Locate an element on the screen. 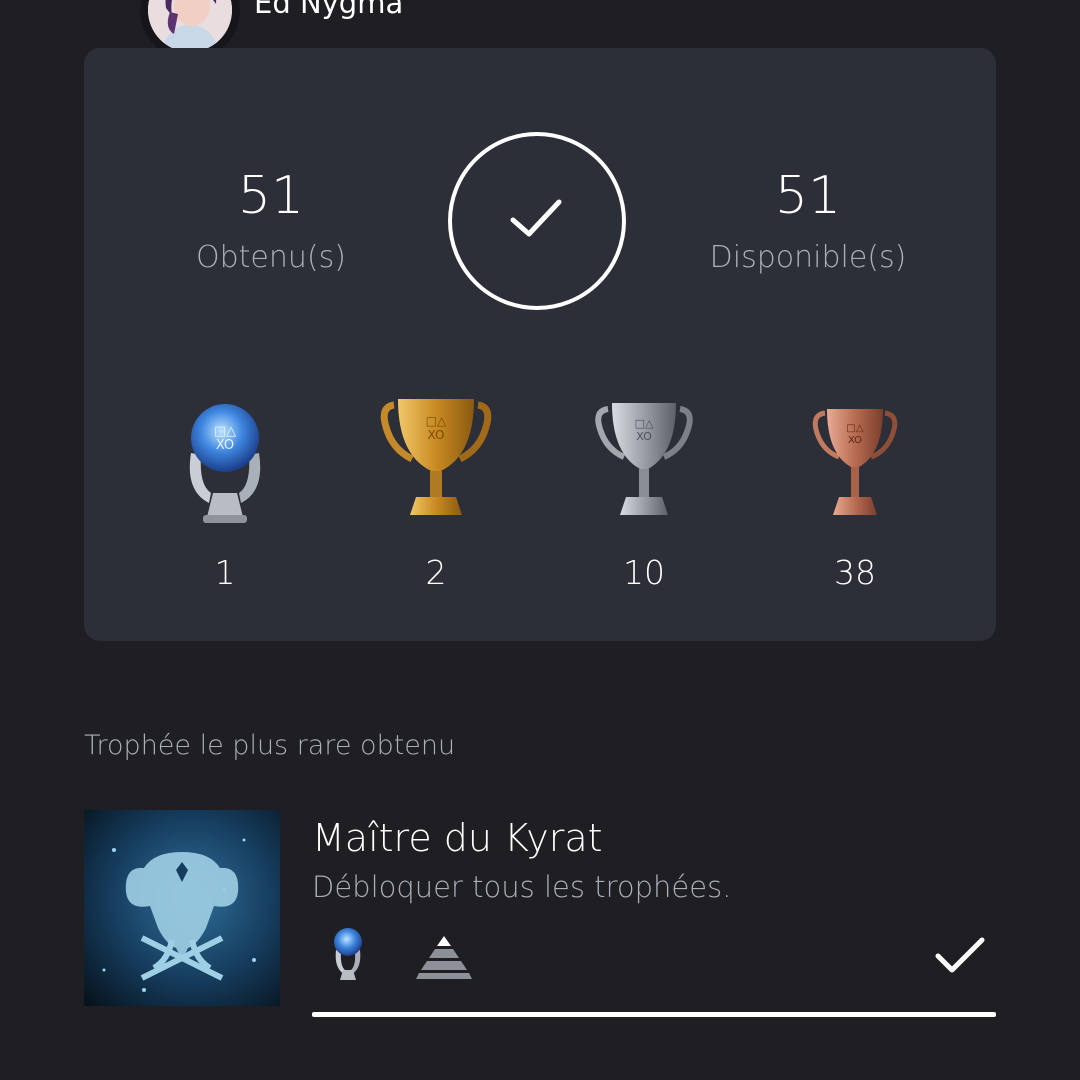 The width and height of the screenshot is (1080, 1080). username: Ed Nygma is located at coordinates (329, 10).